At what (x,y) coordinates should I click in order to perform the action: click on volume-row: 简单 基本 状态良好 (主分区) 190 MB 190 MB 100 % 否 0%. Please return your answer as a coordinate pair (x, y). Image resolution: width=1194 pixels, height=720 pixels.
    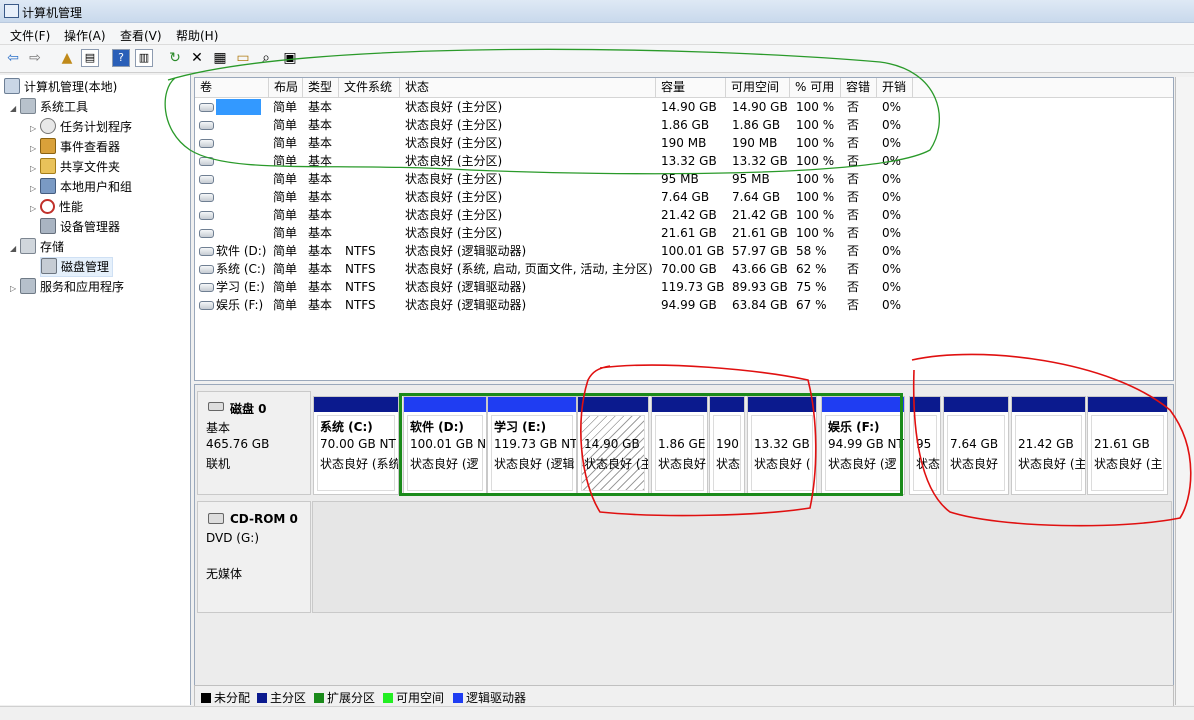
    Looking at the image, I should click on (684, 143).